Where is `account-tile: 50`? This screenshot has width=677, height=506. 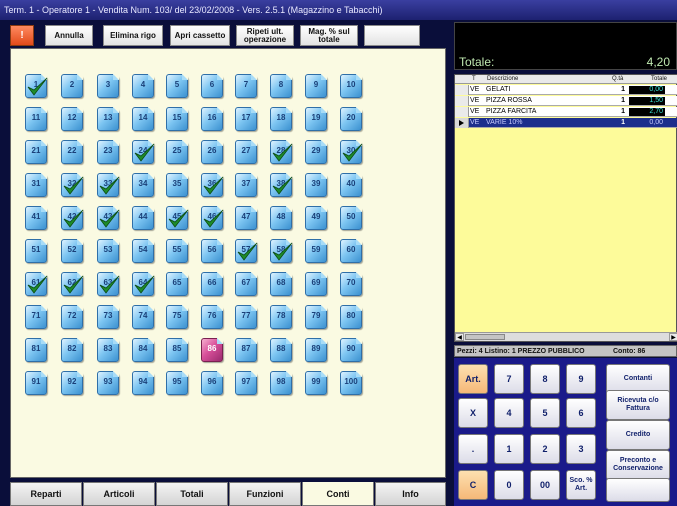
account-tile: 50 is located at coordinates (351, 218).